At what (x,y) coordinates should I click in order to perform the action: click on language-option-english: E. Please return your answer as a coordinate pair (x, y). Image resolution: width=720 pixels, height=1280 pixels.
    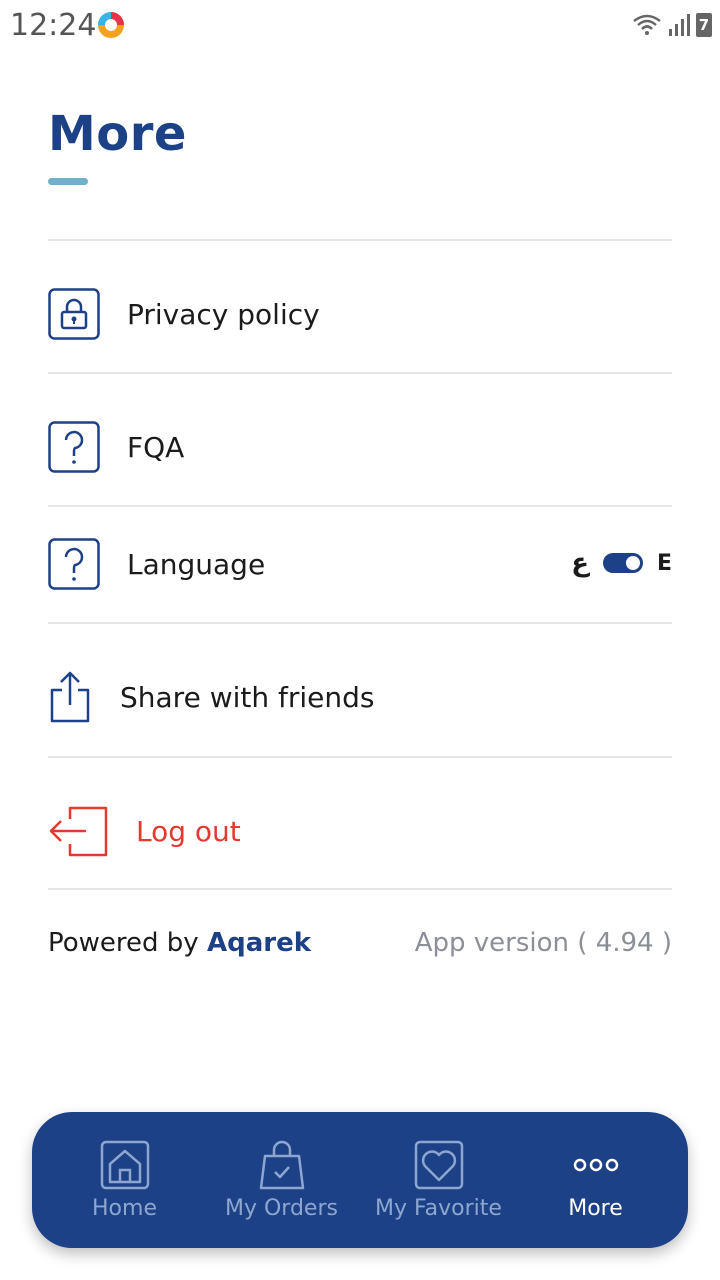
    Looking at the image, I should click on (664, 563).